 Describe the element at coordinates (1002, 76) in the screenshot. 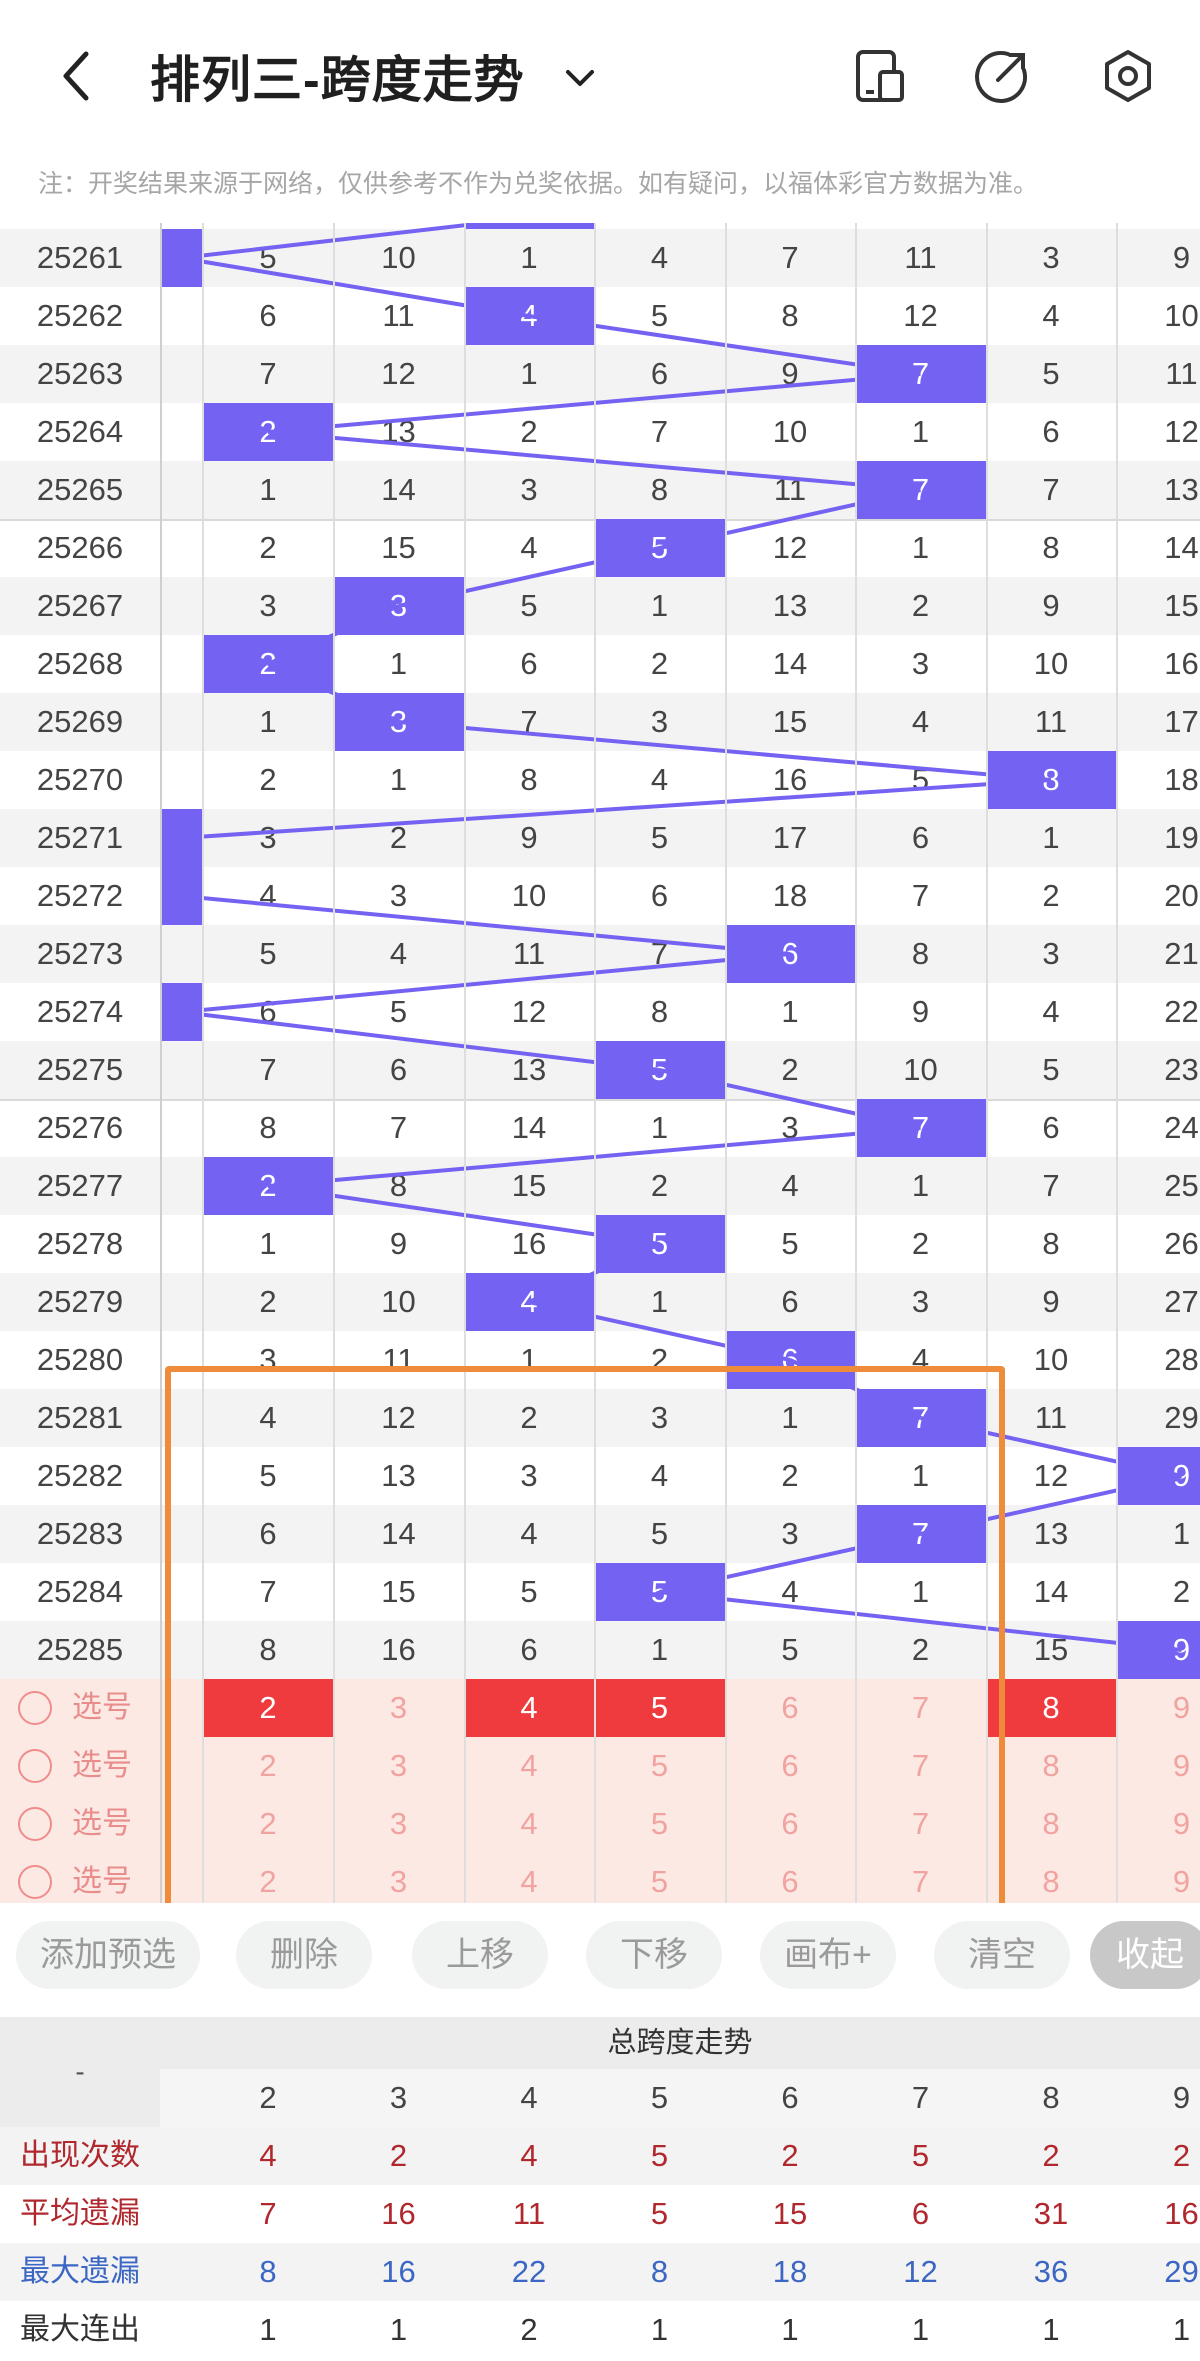

I see `share-icon` at that location.